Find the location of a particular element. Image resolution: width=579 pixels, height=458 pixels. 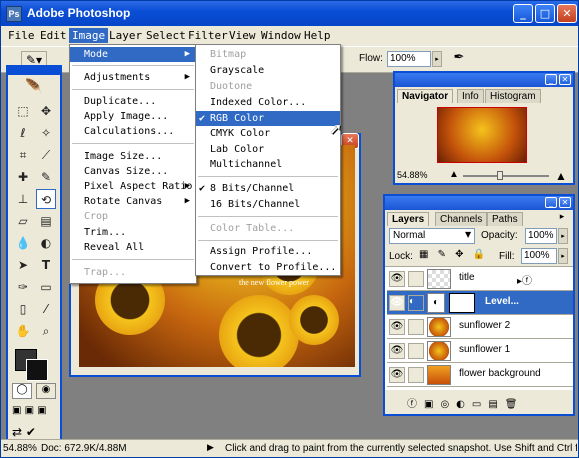

zoom-tool-icon: ⌕ is located at coordinates (46, 331).